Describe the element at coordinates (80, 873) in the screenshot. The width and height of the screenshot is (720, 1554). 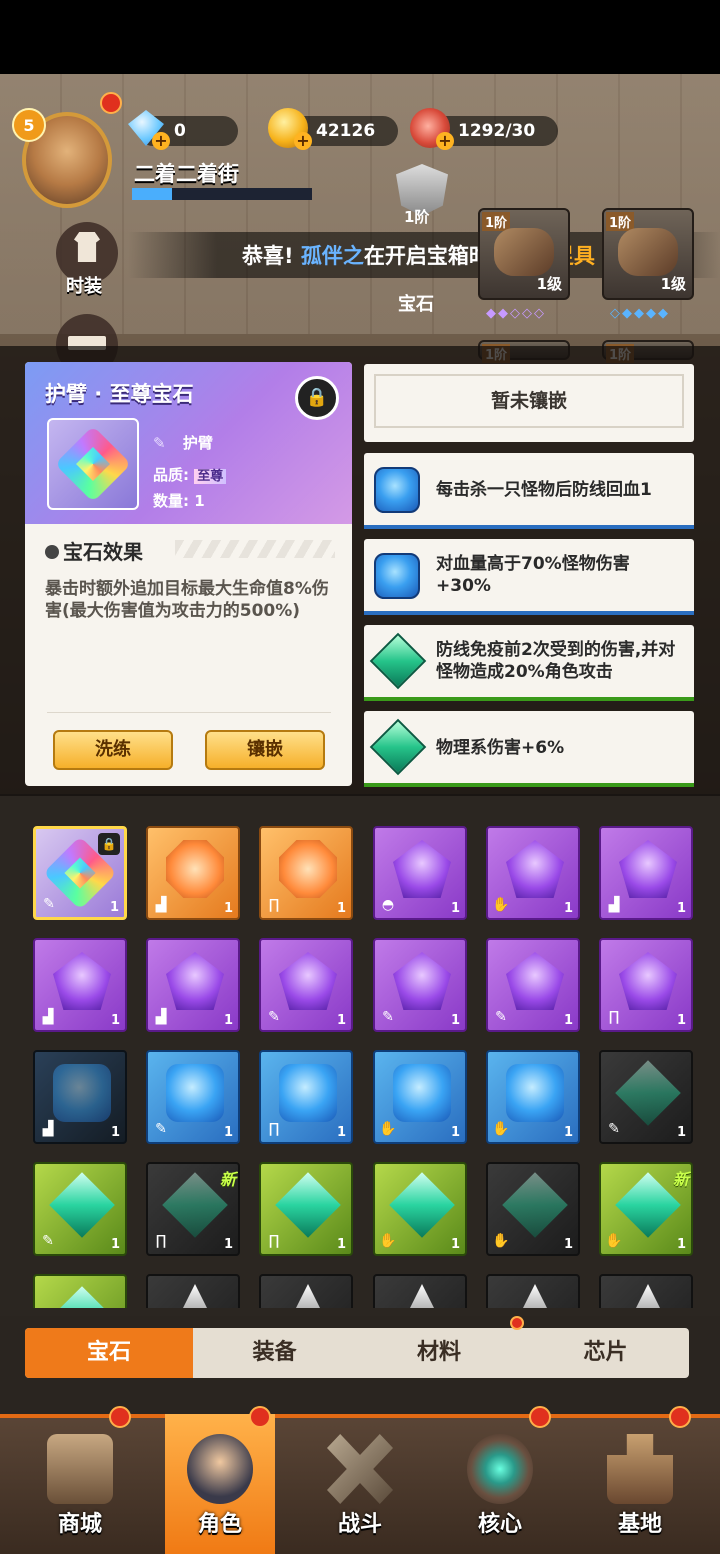
I see `inventory-cell: ✎ 1 🔒` at that location.